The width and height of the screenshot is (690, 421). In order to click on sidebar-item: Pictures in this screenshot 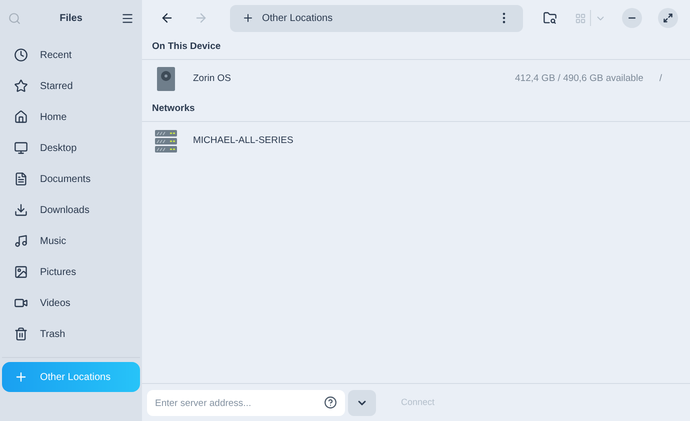, I will do `click(71, 272)`.